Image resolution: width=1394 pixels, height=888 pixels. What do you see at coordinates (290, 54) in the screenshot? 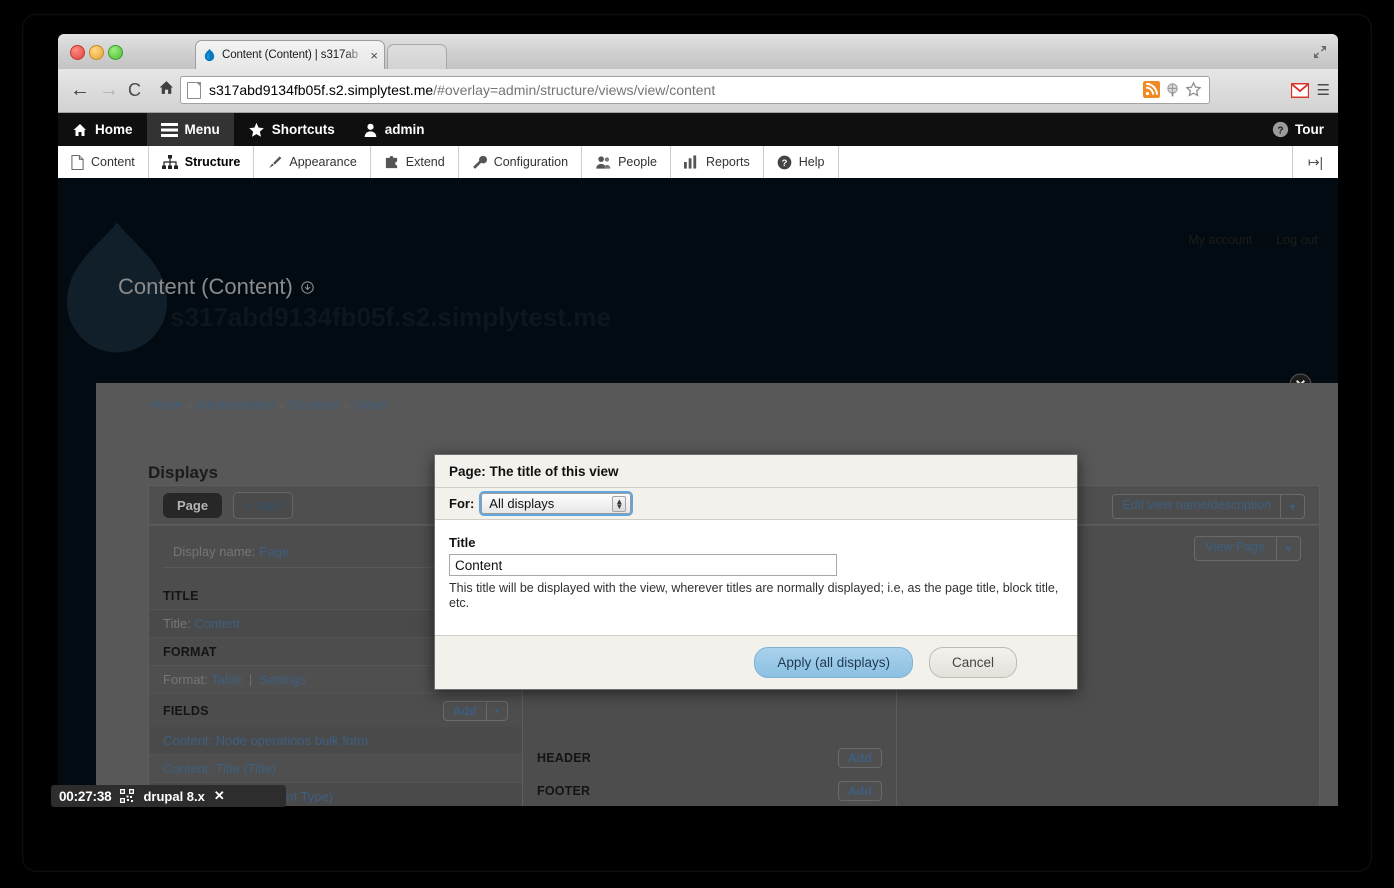
I see `browser-tab: Content (Content) | s317ab ×` at bounding box center [290, 54].